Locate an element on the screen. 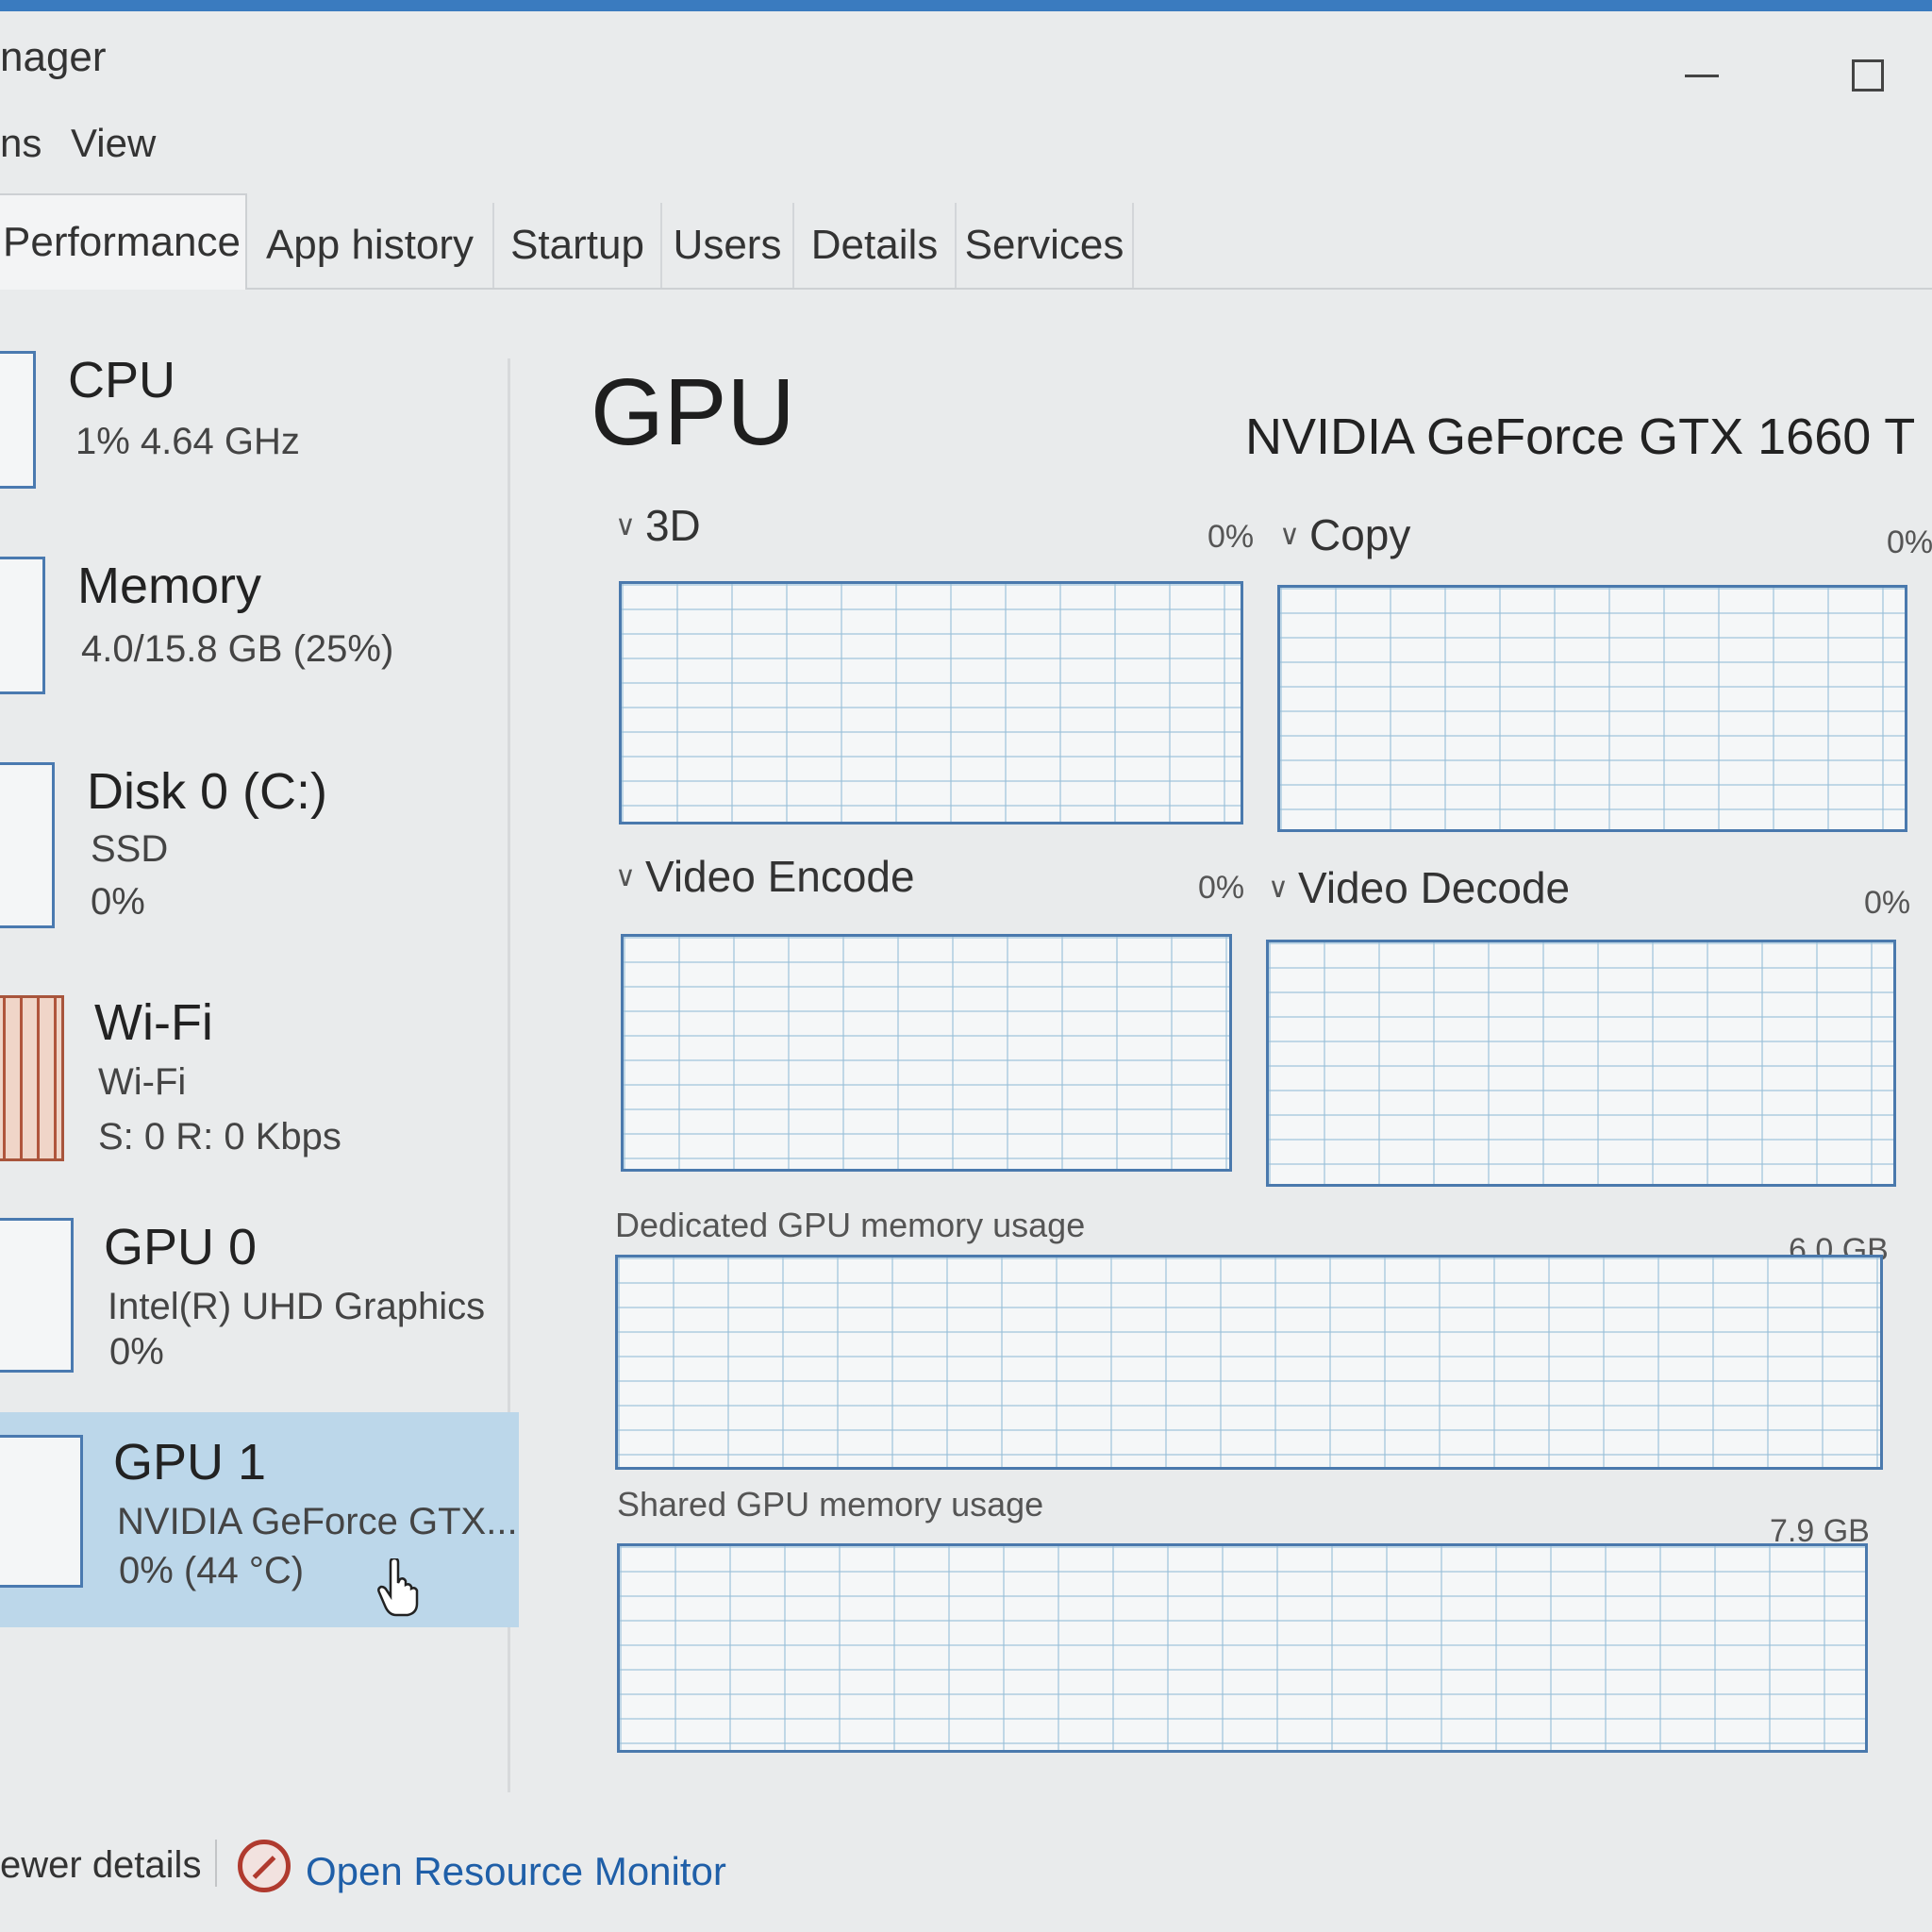  title-bar-accent is located at coordinates (966, 6).